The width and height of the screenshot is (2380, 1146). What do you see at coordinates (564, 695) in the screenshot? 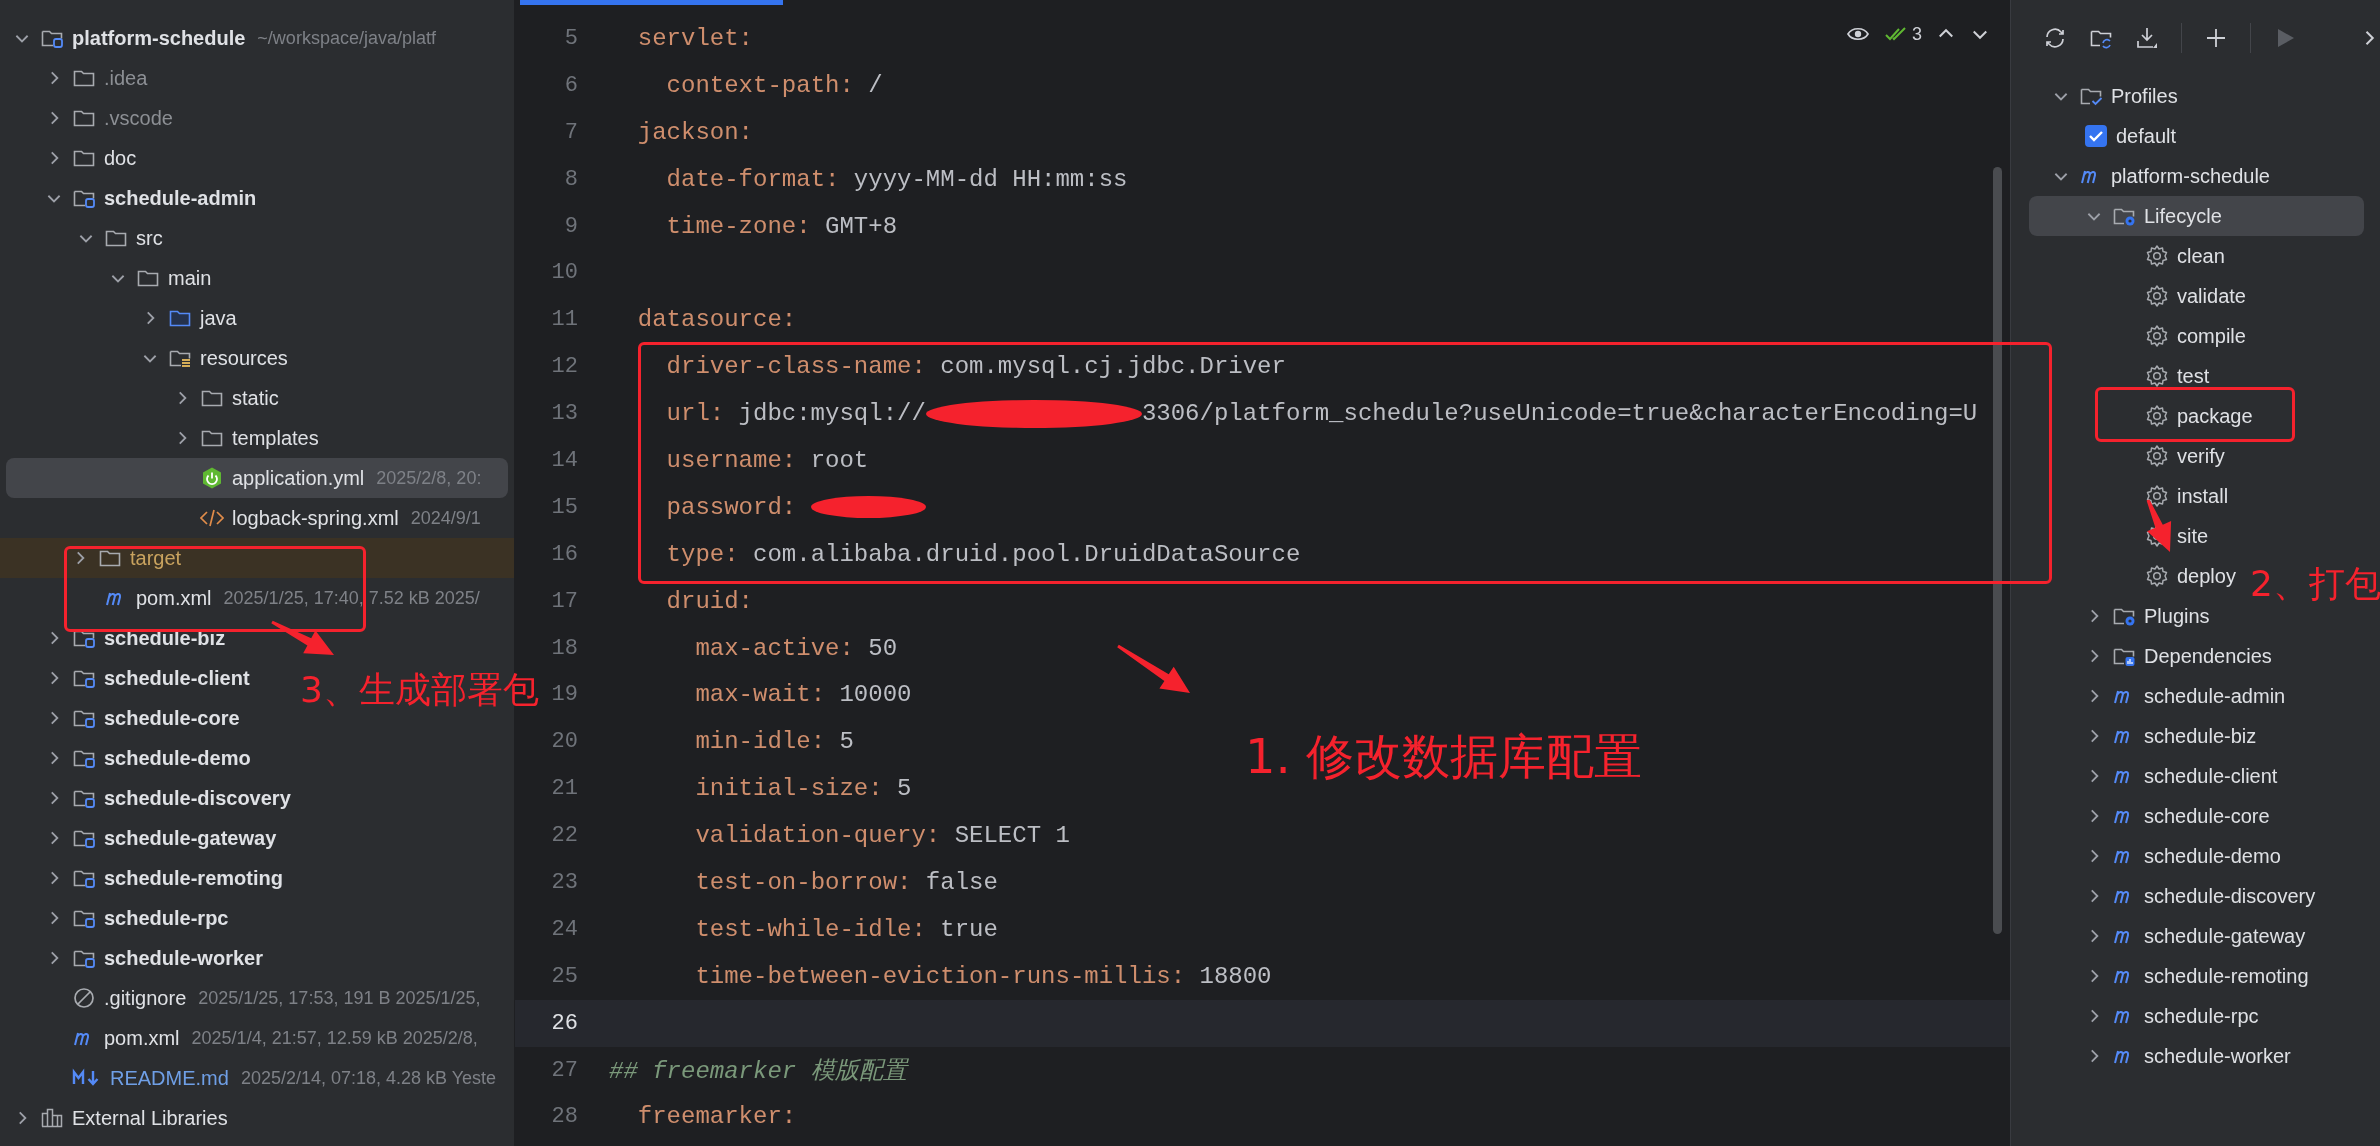
I see `line-number: 19` at bounding box center [564, 695].